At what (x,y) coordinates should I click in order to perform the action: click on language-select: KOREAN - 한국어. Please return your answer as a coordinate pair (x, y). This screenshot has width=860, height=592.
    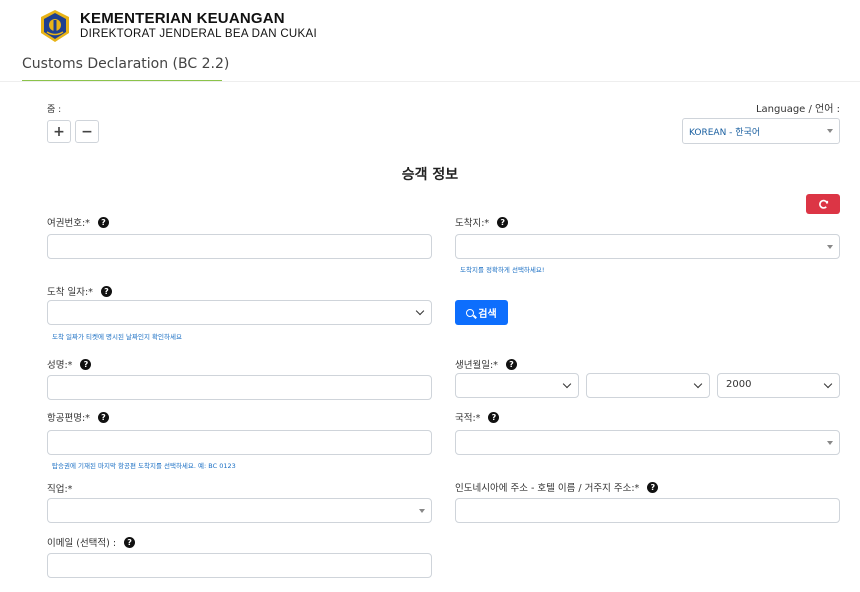
    Looking at the image, I should click on (761, 131).